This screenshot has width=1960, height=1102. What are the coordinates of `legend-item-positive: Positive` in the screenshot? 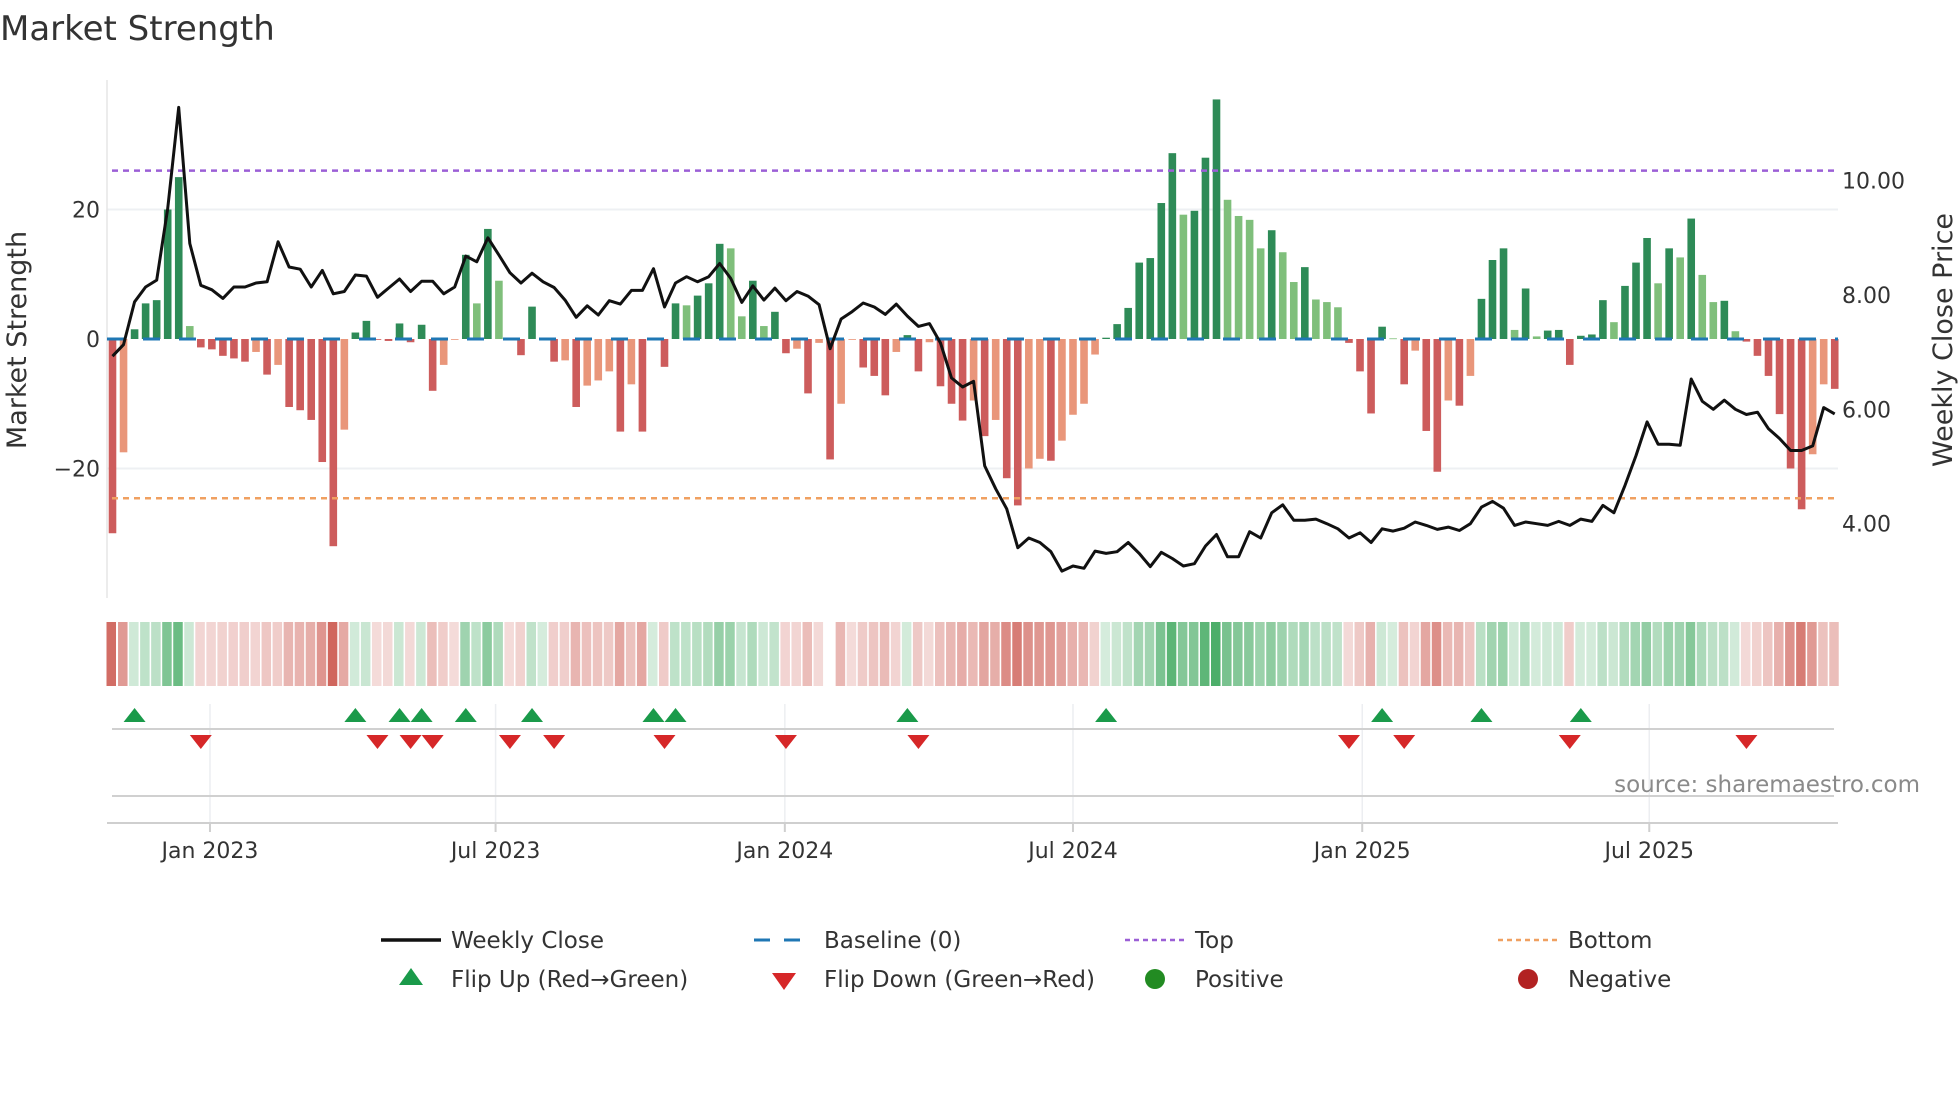 It's located at (1214, 980).